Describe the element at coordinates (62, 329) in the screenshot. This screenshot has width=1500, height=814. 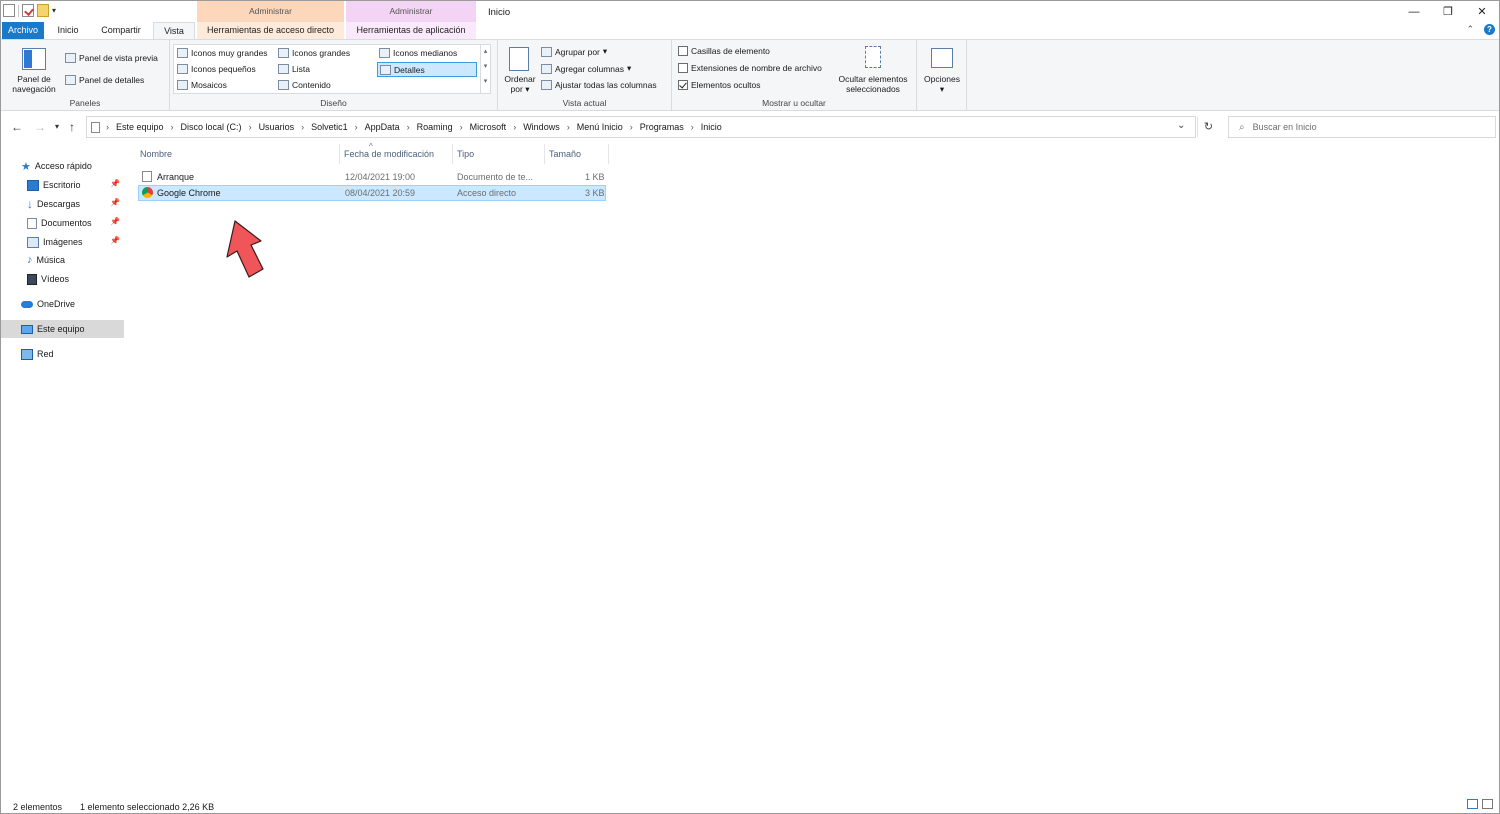
I see `nav-item-este-equipo: Este equipo` at that location.